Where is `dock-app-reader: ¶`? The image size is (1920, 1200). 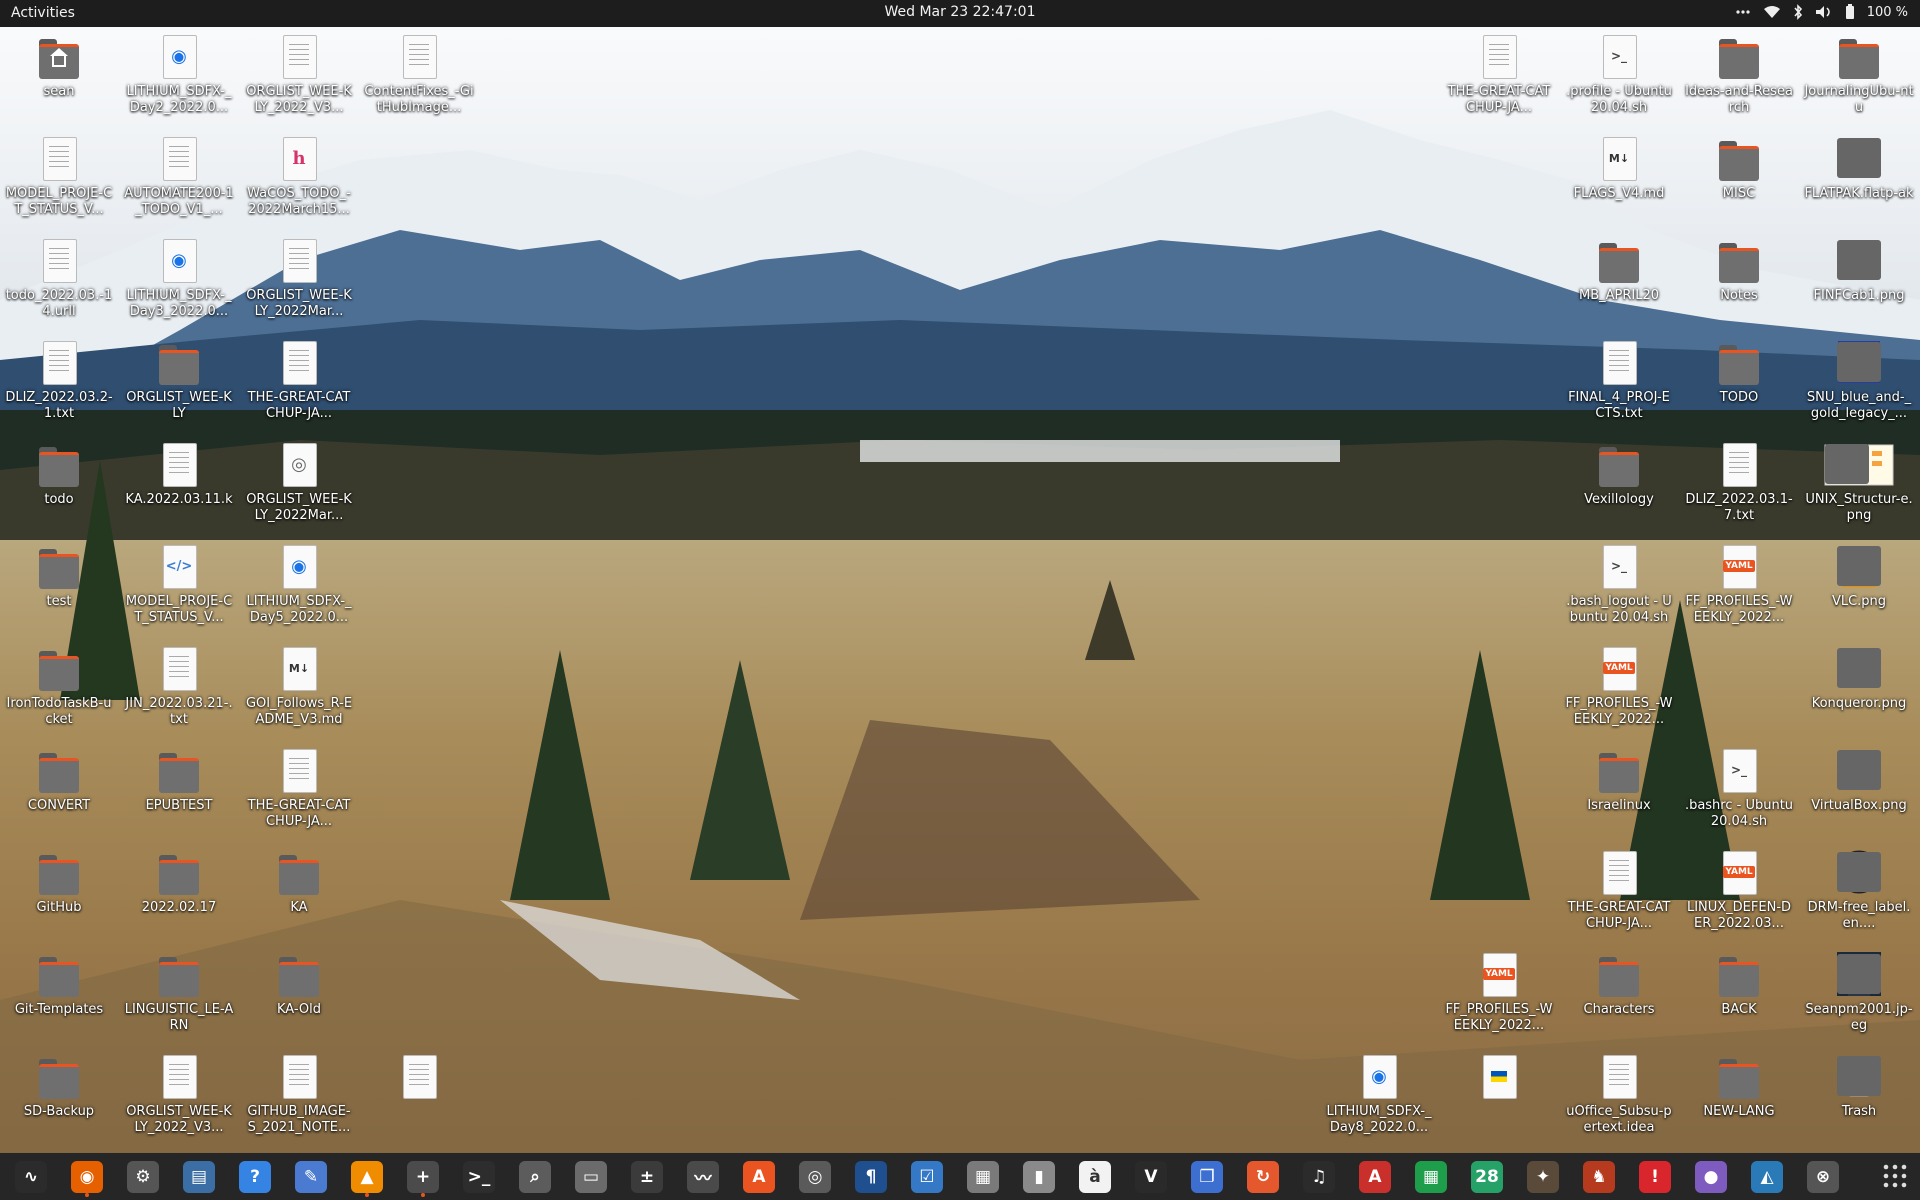
dock-app-reader: ¶ is located at coordinates (871, 1177).